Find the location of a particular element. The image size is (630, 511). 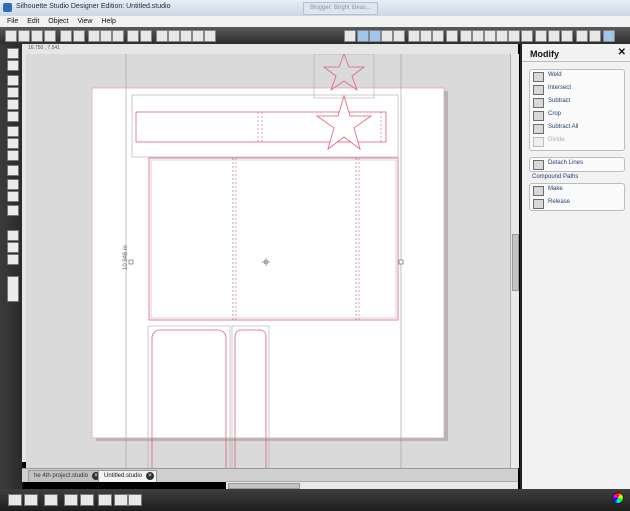

modify-icon is located at coordinates (541, 36).